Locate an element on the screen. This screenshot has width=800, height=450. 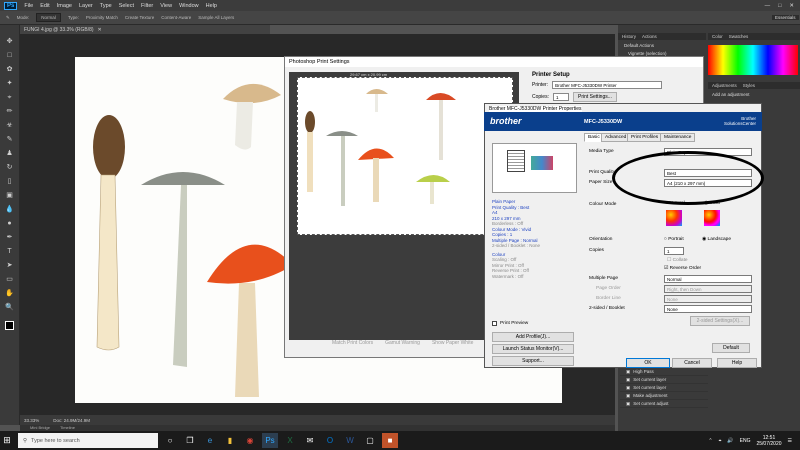
blur-tool-icon: 💧 is located at coordinates (9, 209).